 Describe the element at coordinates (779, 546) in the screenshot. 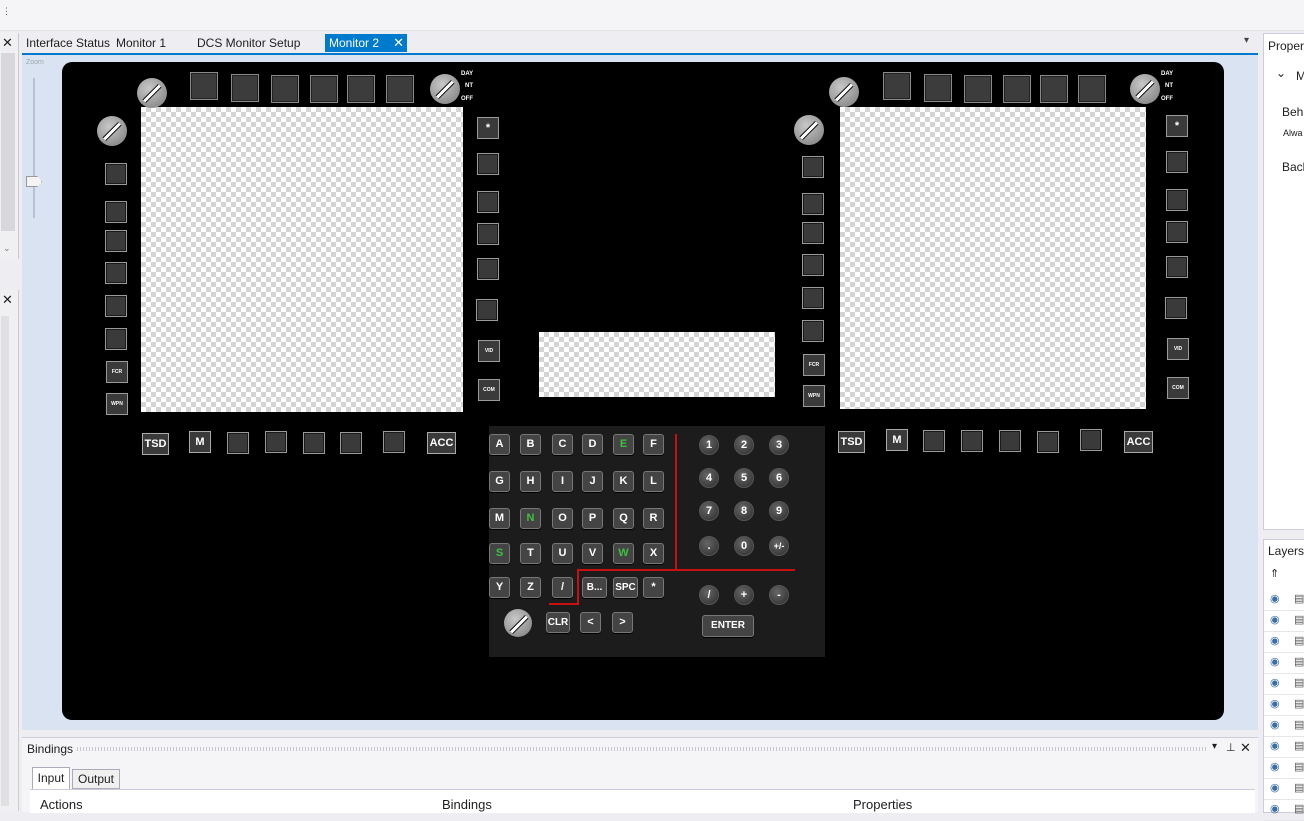

I see `numpad-key-3-2: +/-` at that location.